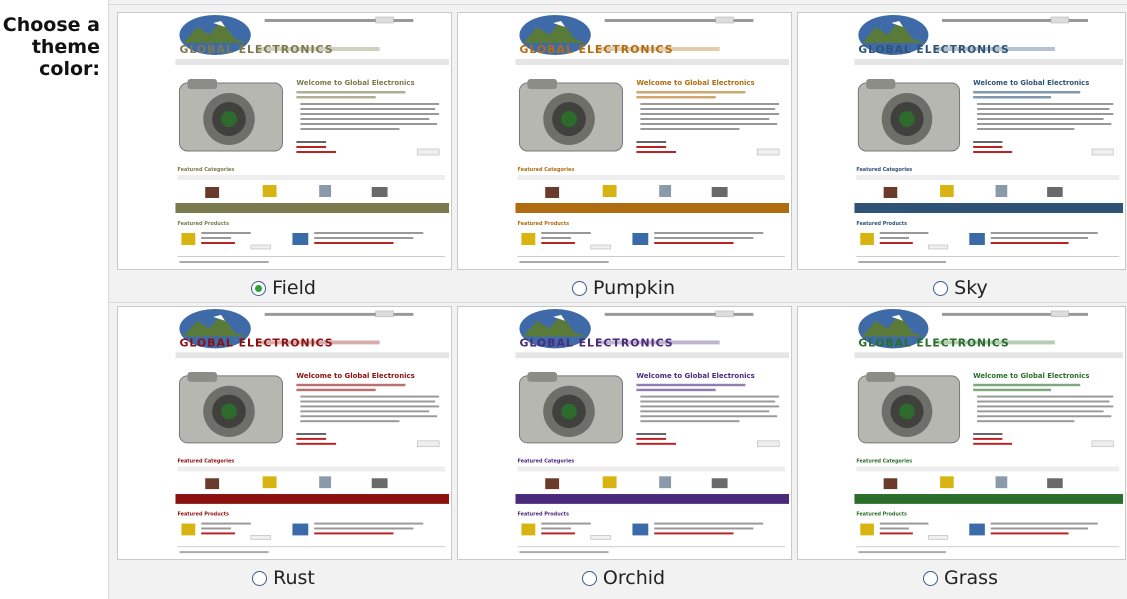  I want to click on theme-name-label: Field, so click(294, 288).